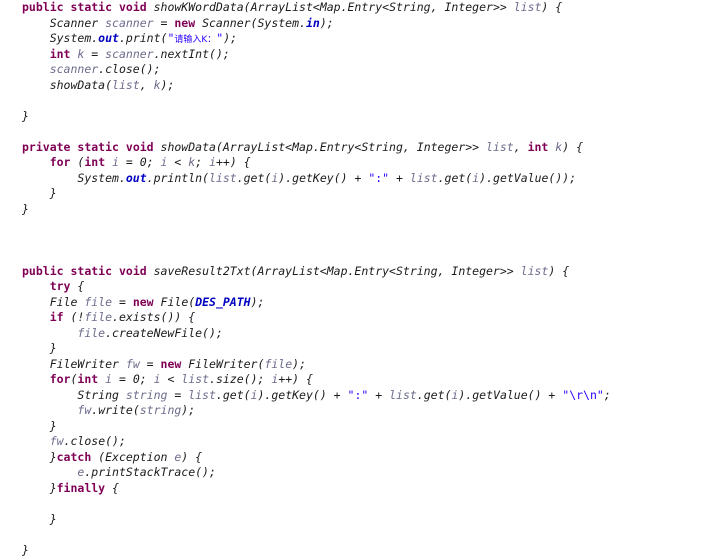 The height and width of the screenshot is (558, 727). Describe the element at coordinates (363, 287) in the screenshot. I see `code-line: try {` at that location.